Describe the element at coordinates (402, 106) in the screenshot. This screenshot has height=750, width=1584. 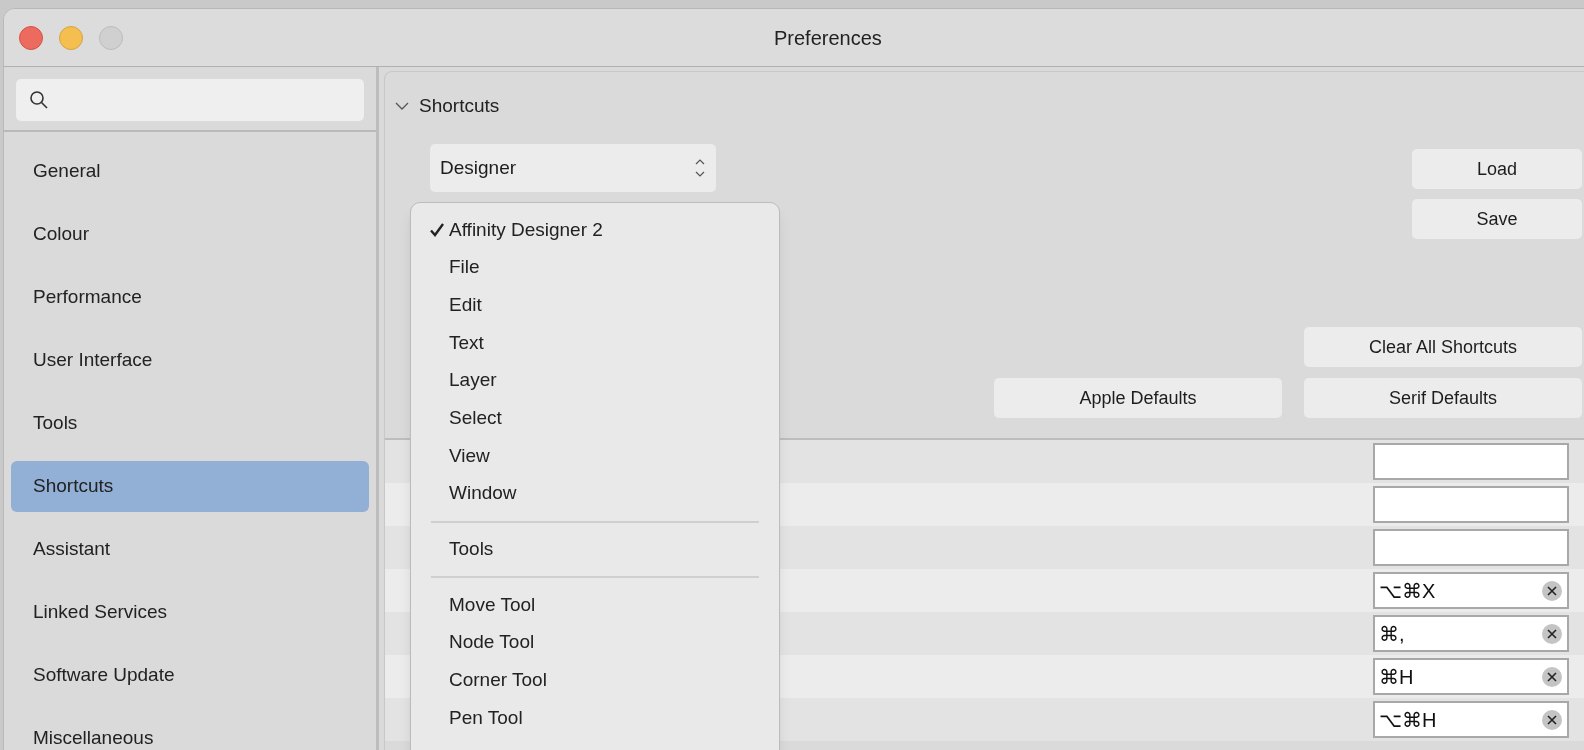
I see `chevron-icon` at that location.